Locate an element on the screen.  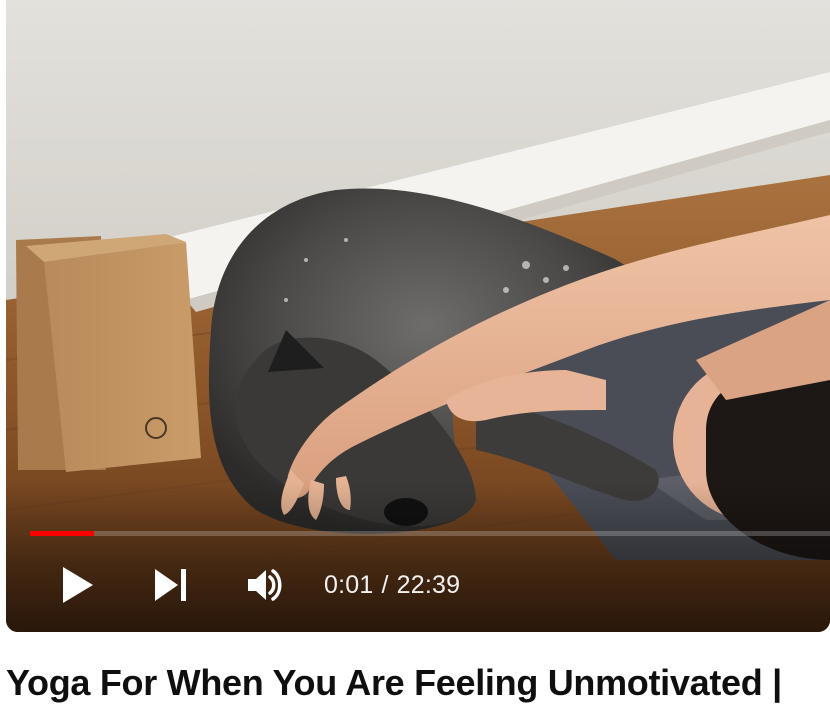
volume-icon is located at coordinates (265, 585).